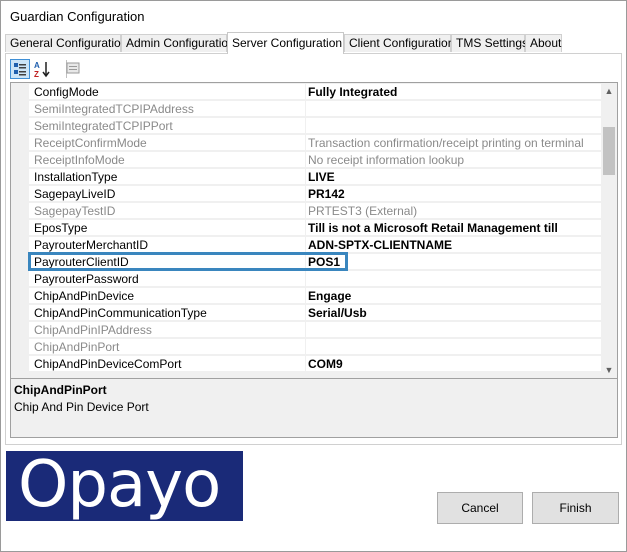 Image resolution: width=627 pixels, height=552 pixels. I want to click on description-panel: ChipAndPinPort Chip And Pin Device Port, so click(314, 408).